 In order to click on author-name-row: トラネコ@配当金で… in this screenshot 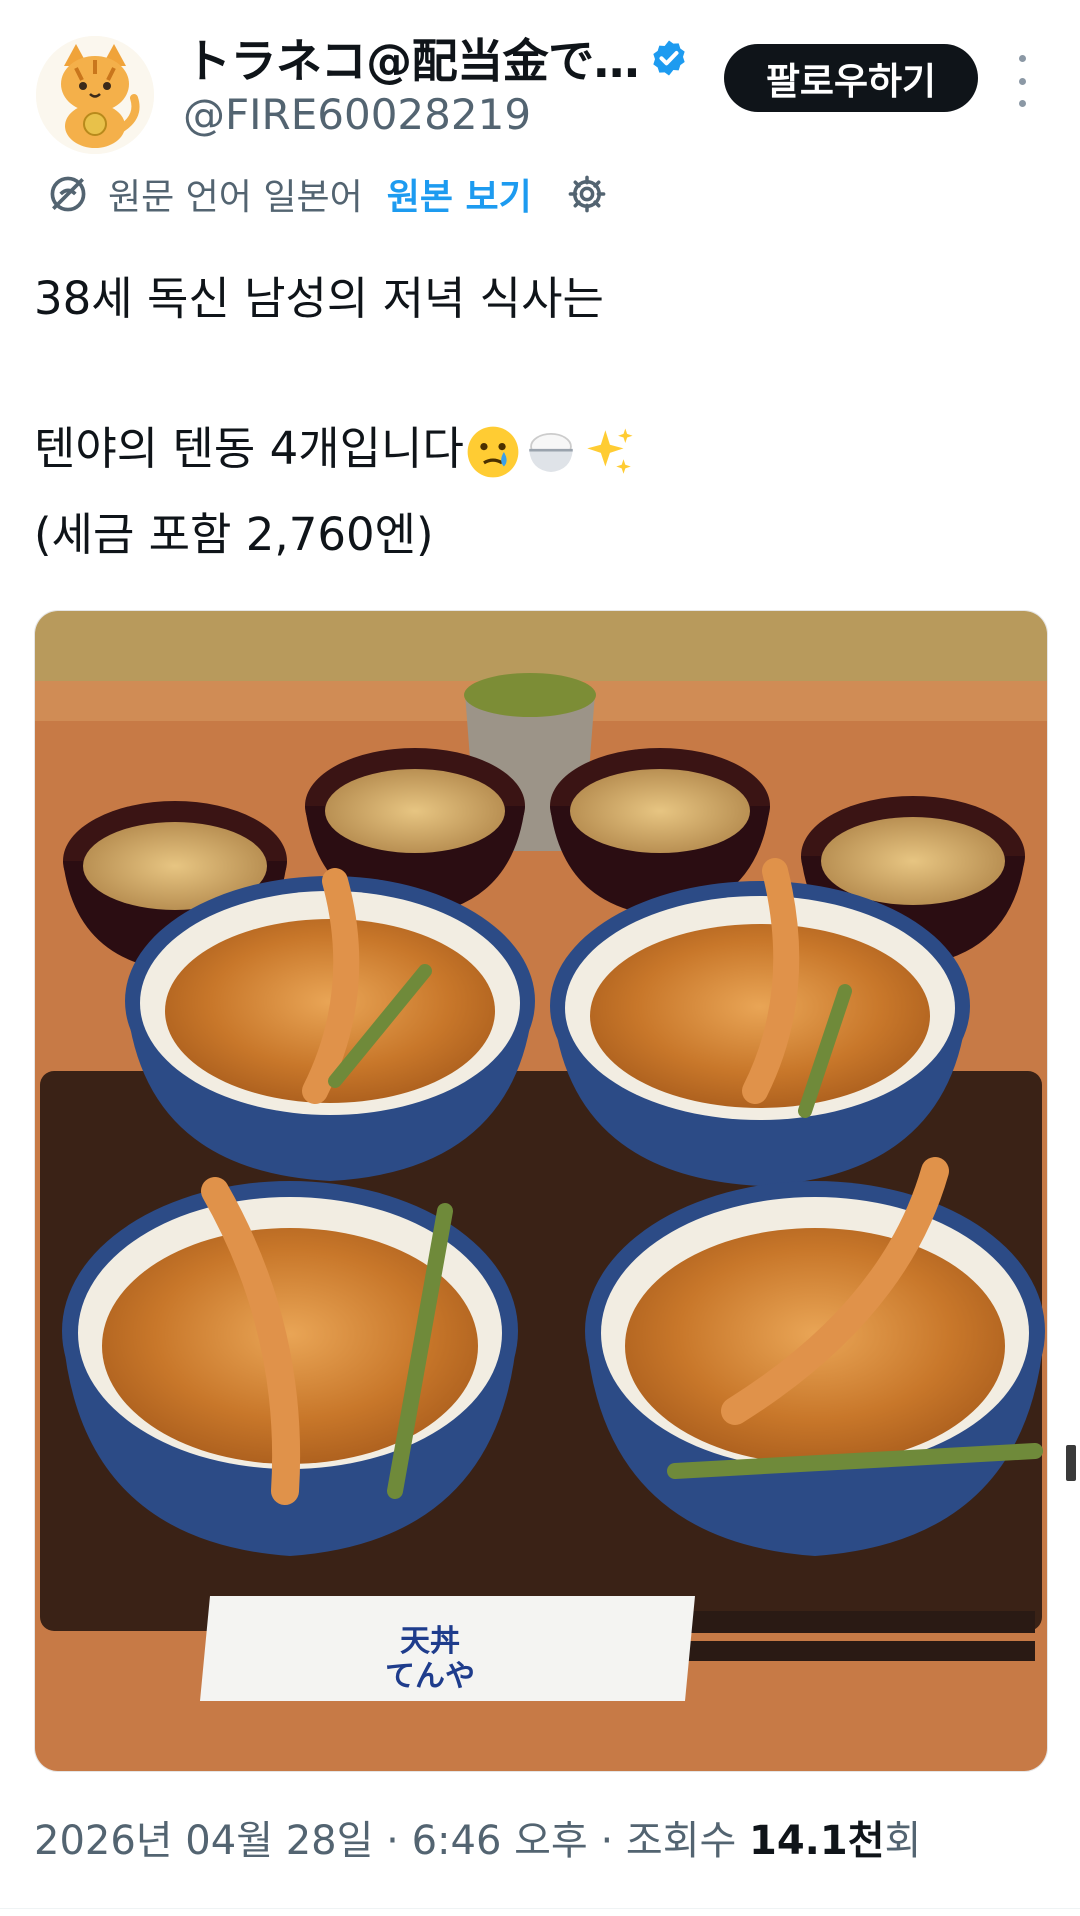, I will do `click(437, 58)`.